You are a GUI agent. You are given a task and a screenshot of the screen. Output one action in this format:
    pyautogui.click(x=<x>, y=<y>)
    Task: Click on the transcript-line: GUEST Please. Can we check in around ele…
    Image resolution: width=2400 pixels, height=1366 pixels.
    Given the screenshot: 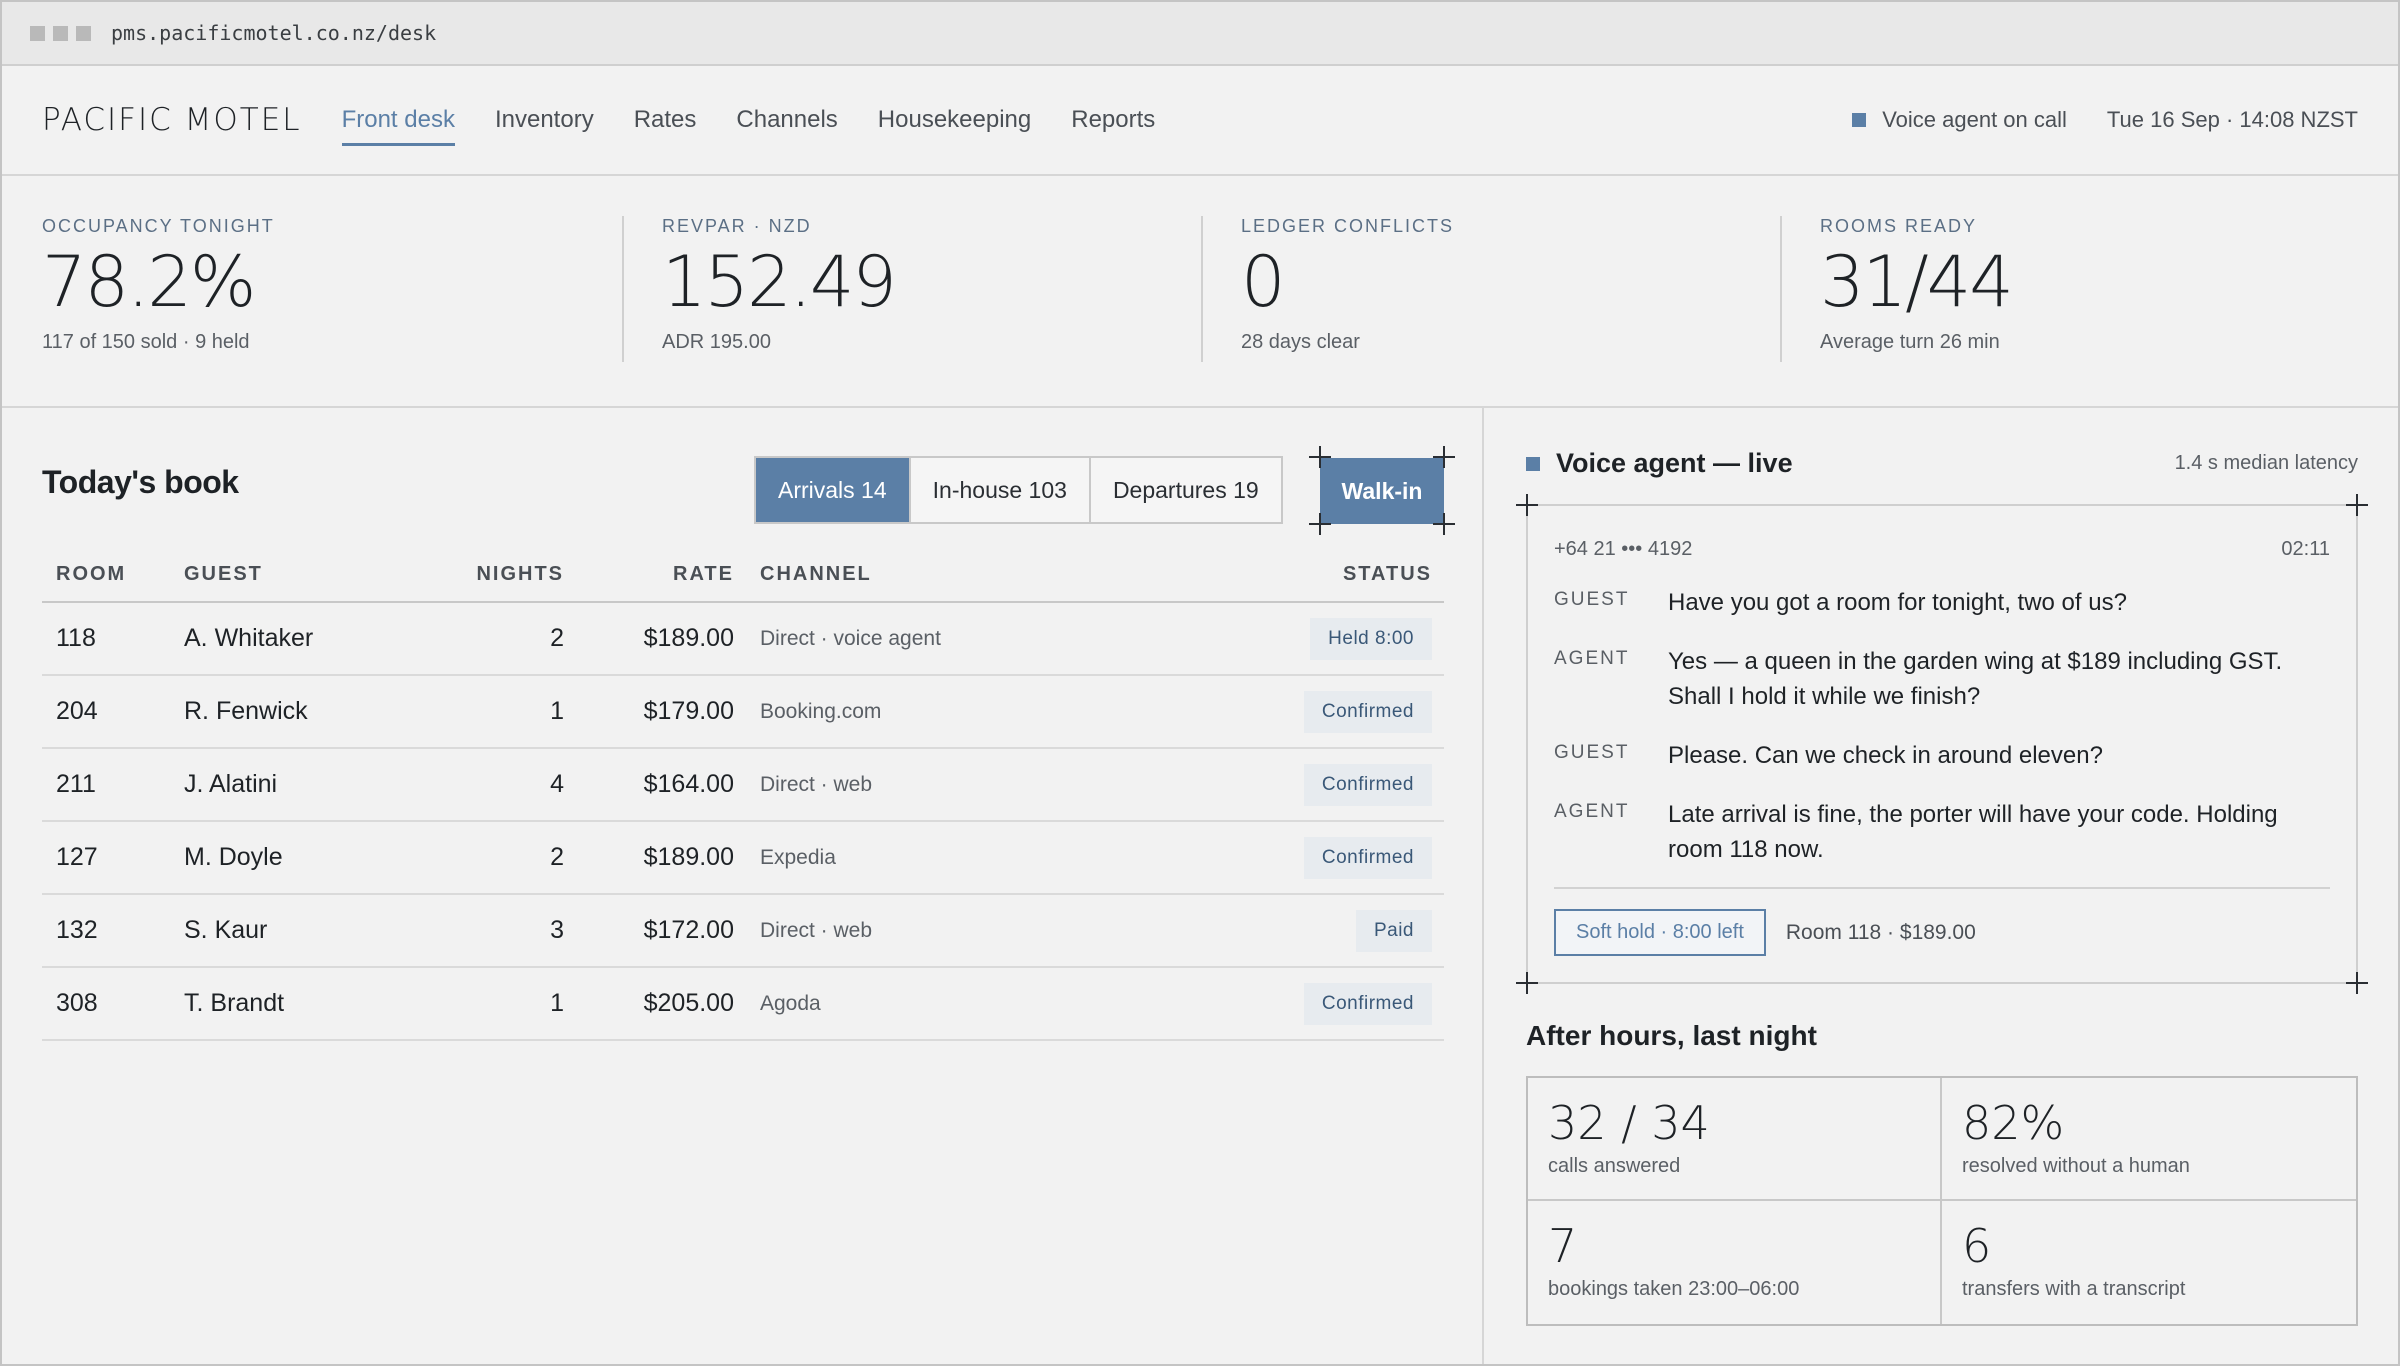 What is the action you would take?
    pyautogui.click(x=1942, y=755)
    